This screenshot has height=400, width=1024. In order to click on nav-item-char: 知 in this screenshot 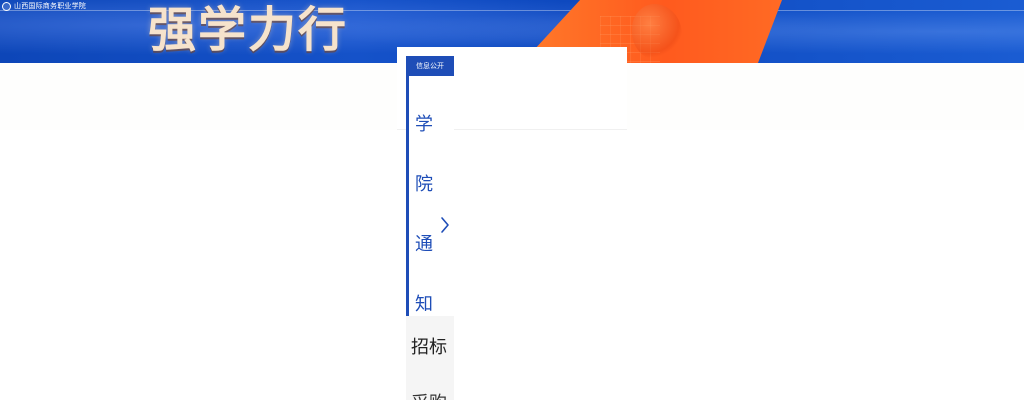, I will do `click(424, 304)`.